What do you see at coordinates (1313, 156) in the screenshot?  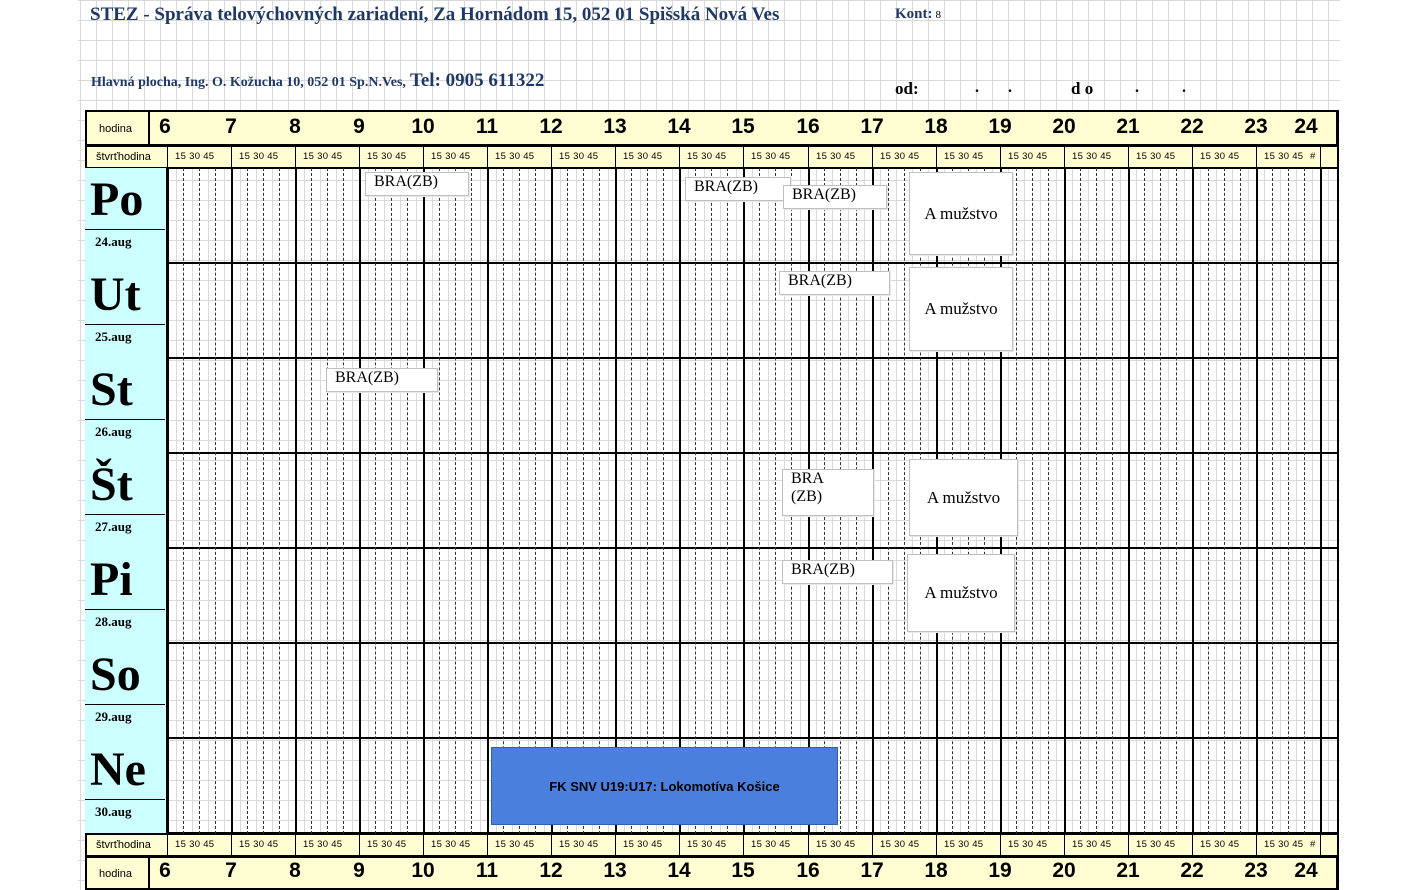 I see `quarter-label-last: #` at bounding box center [1313, 156].